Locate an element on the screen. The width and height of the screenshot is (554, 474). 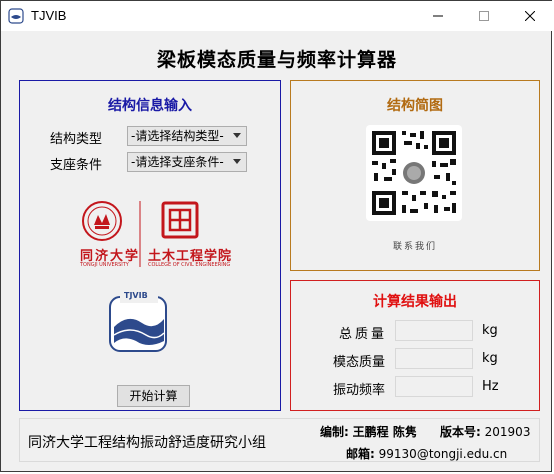
qr-caption: 联系我们 is located at coordinates (414, 247).